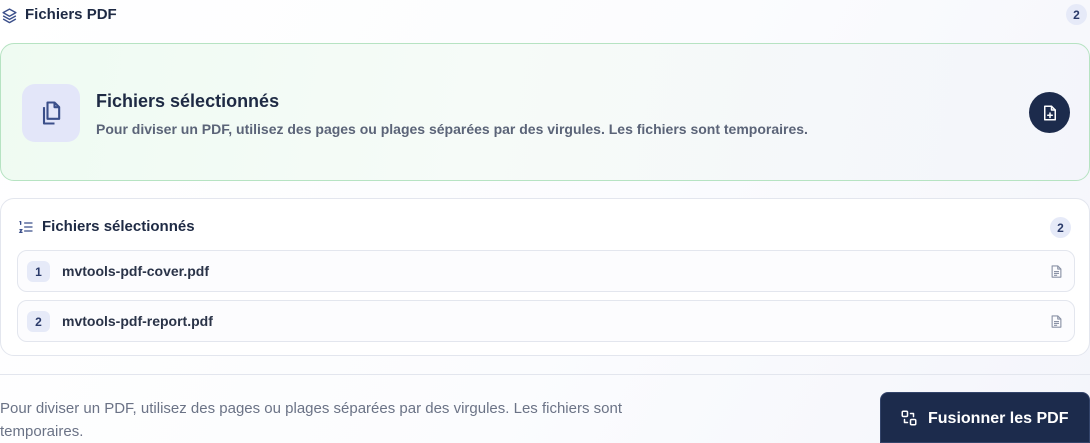  I want to click on copy-files-icon, so click(51, 113).